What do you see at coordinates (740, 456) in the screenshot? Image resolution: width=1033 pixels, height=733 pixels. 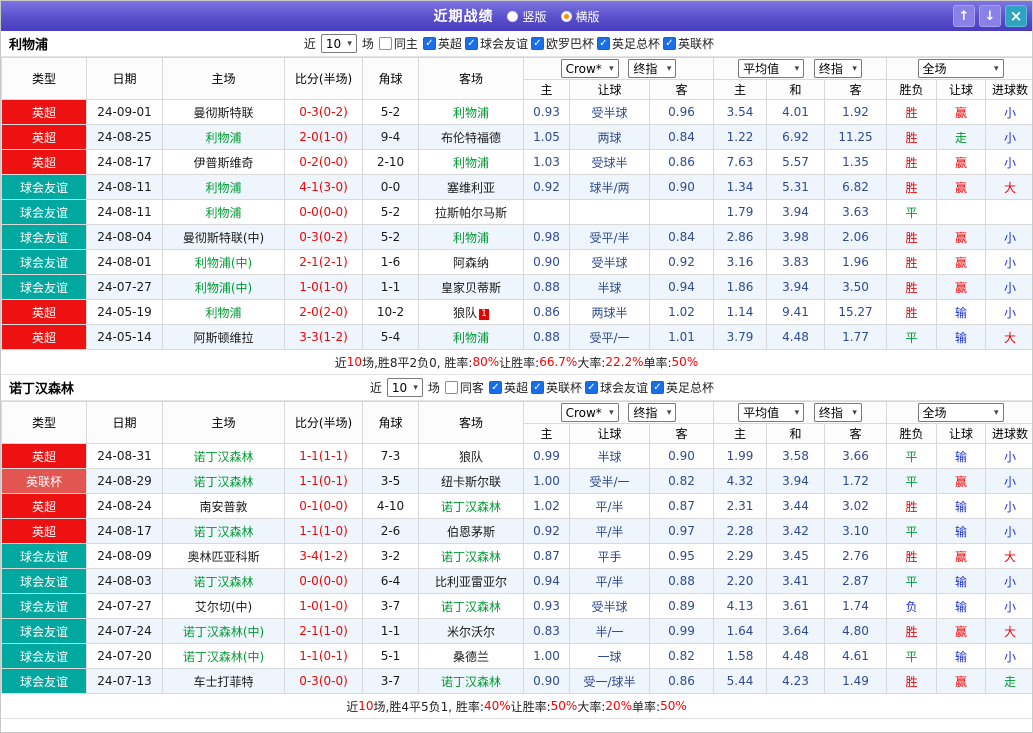 I see `cell-euro-home-odds: 1.99` at bounding box center [740, 456].